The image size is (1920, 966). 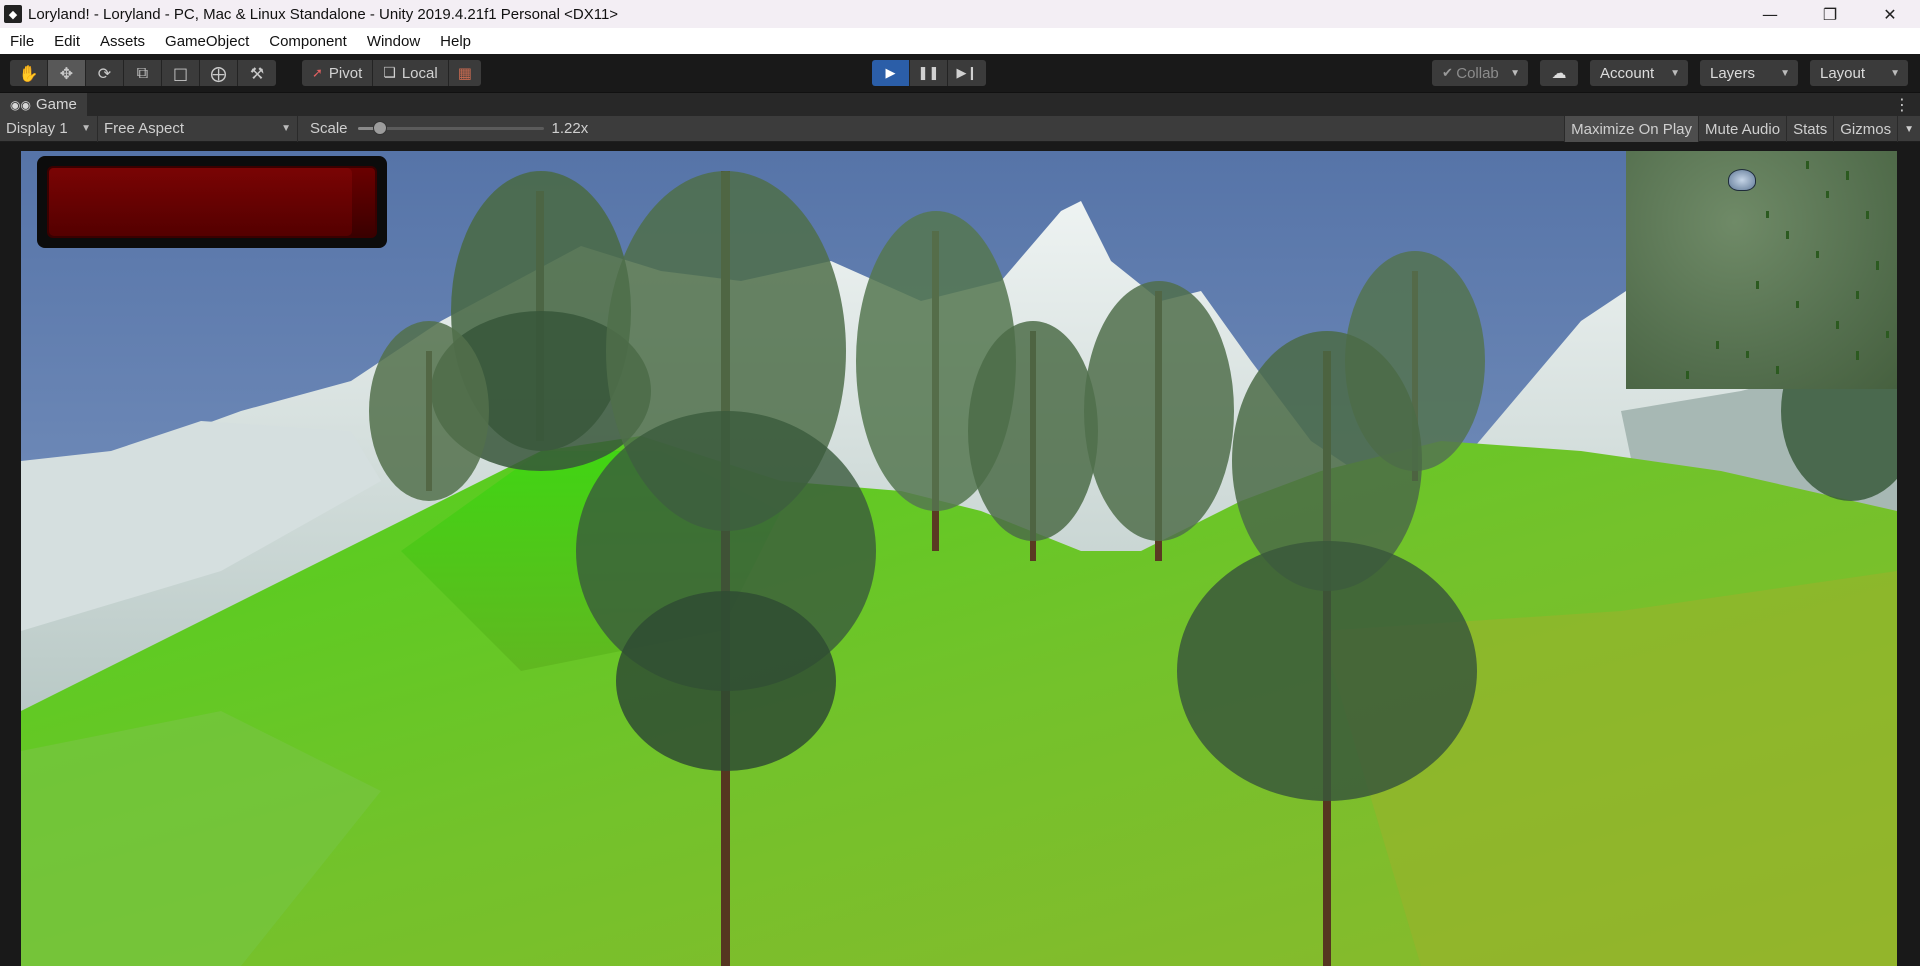 I want to click on rotate-tool-icon: ⟳, so click(x=105, y=73).